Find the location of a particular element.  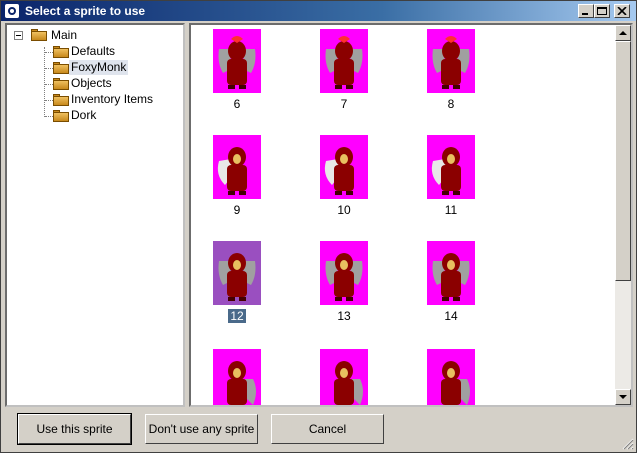

resize-grip-icon is located at coordinates (628, 444).